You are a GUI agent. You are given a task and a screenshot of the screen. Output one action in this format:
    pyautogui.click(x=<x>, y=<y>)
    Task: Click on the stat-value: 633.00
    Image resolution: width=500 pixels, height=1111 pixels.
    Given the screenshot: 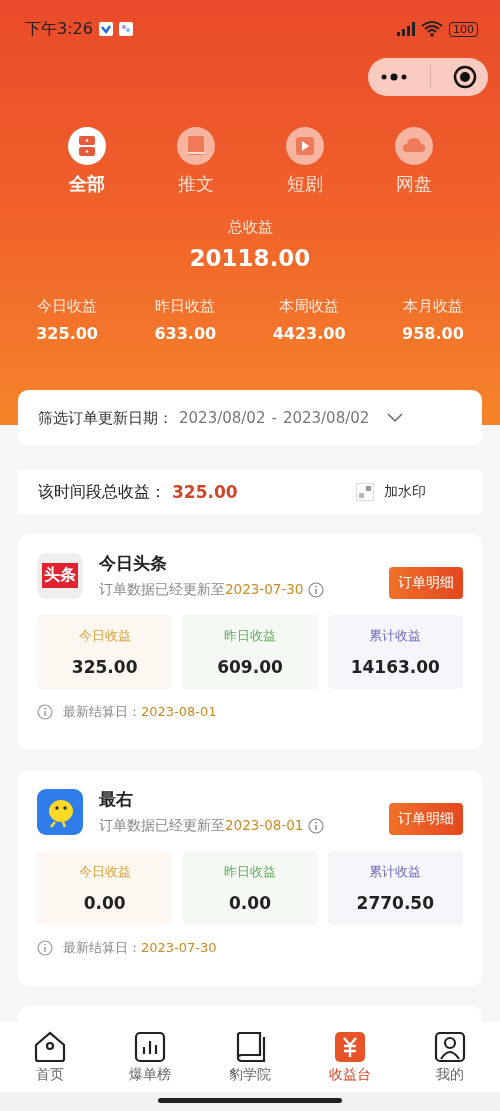 What is the action you would take?
    pyautogui.click(x=185, y=333)
    